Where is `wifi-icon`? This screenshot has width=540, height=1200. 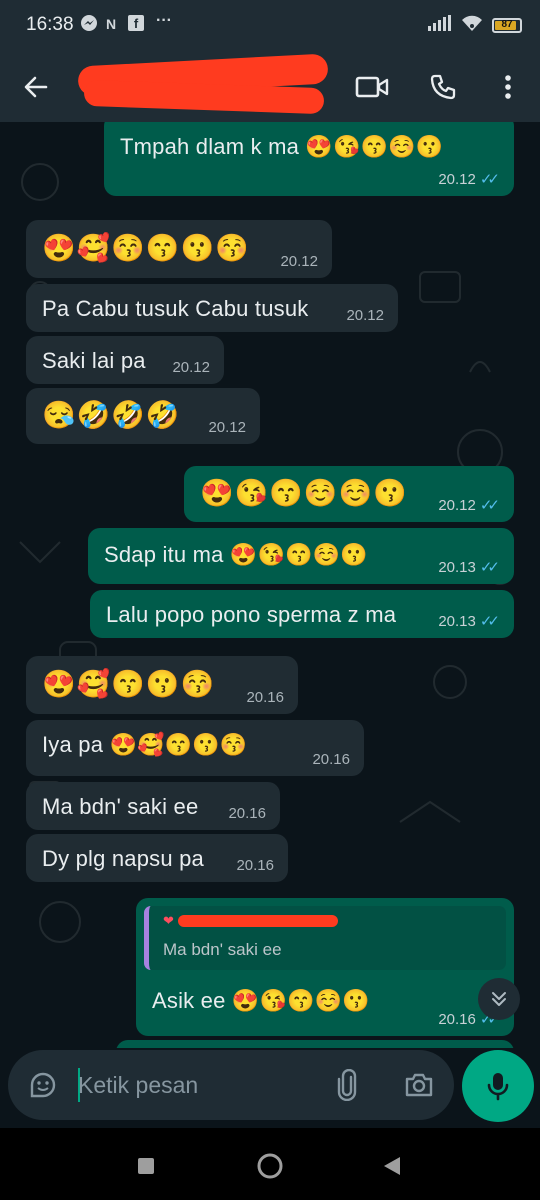
wifi-icon is located at coordinates (472, 25).